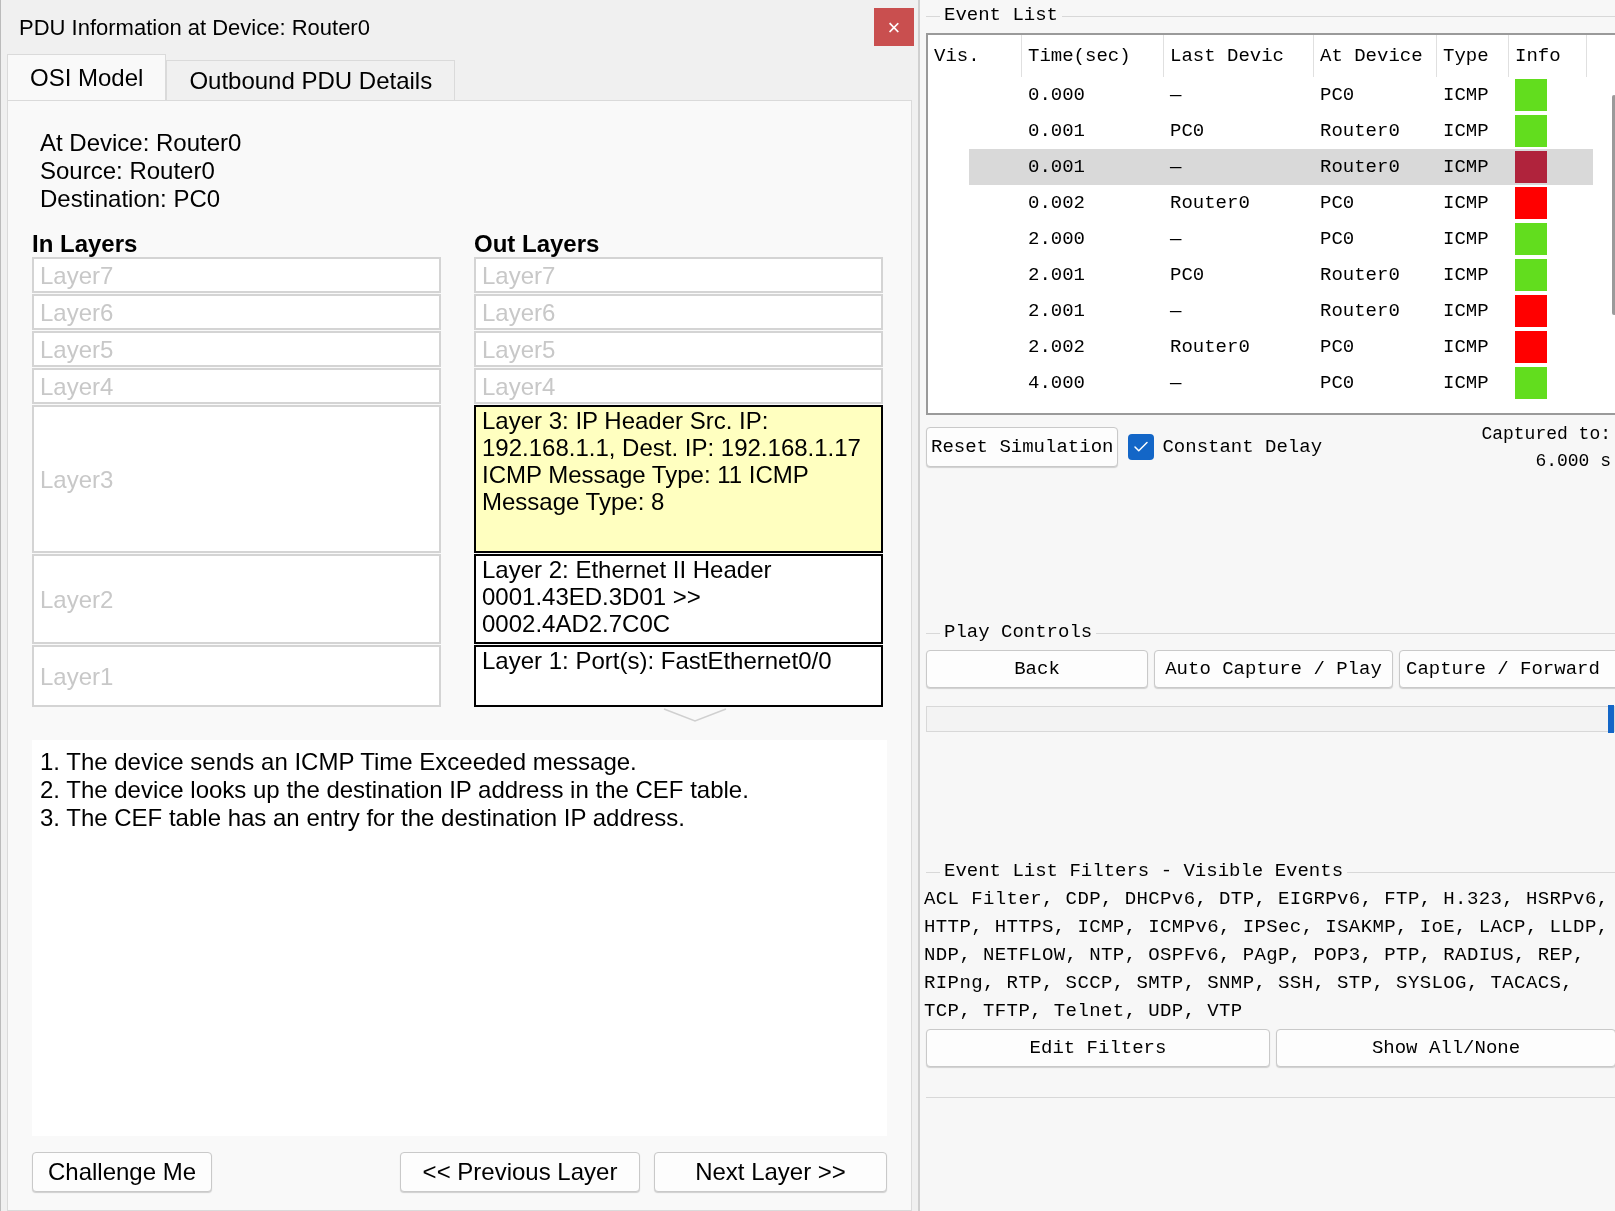 This screenshot has width=1615, height=1211. I want to click on speed-slider, so click(1270, 719).